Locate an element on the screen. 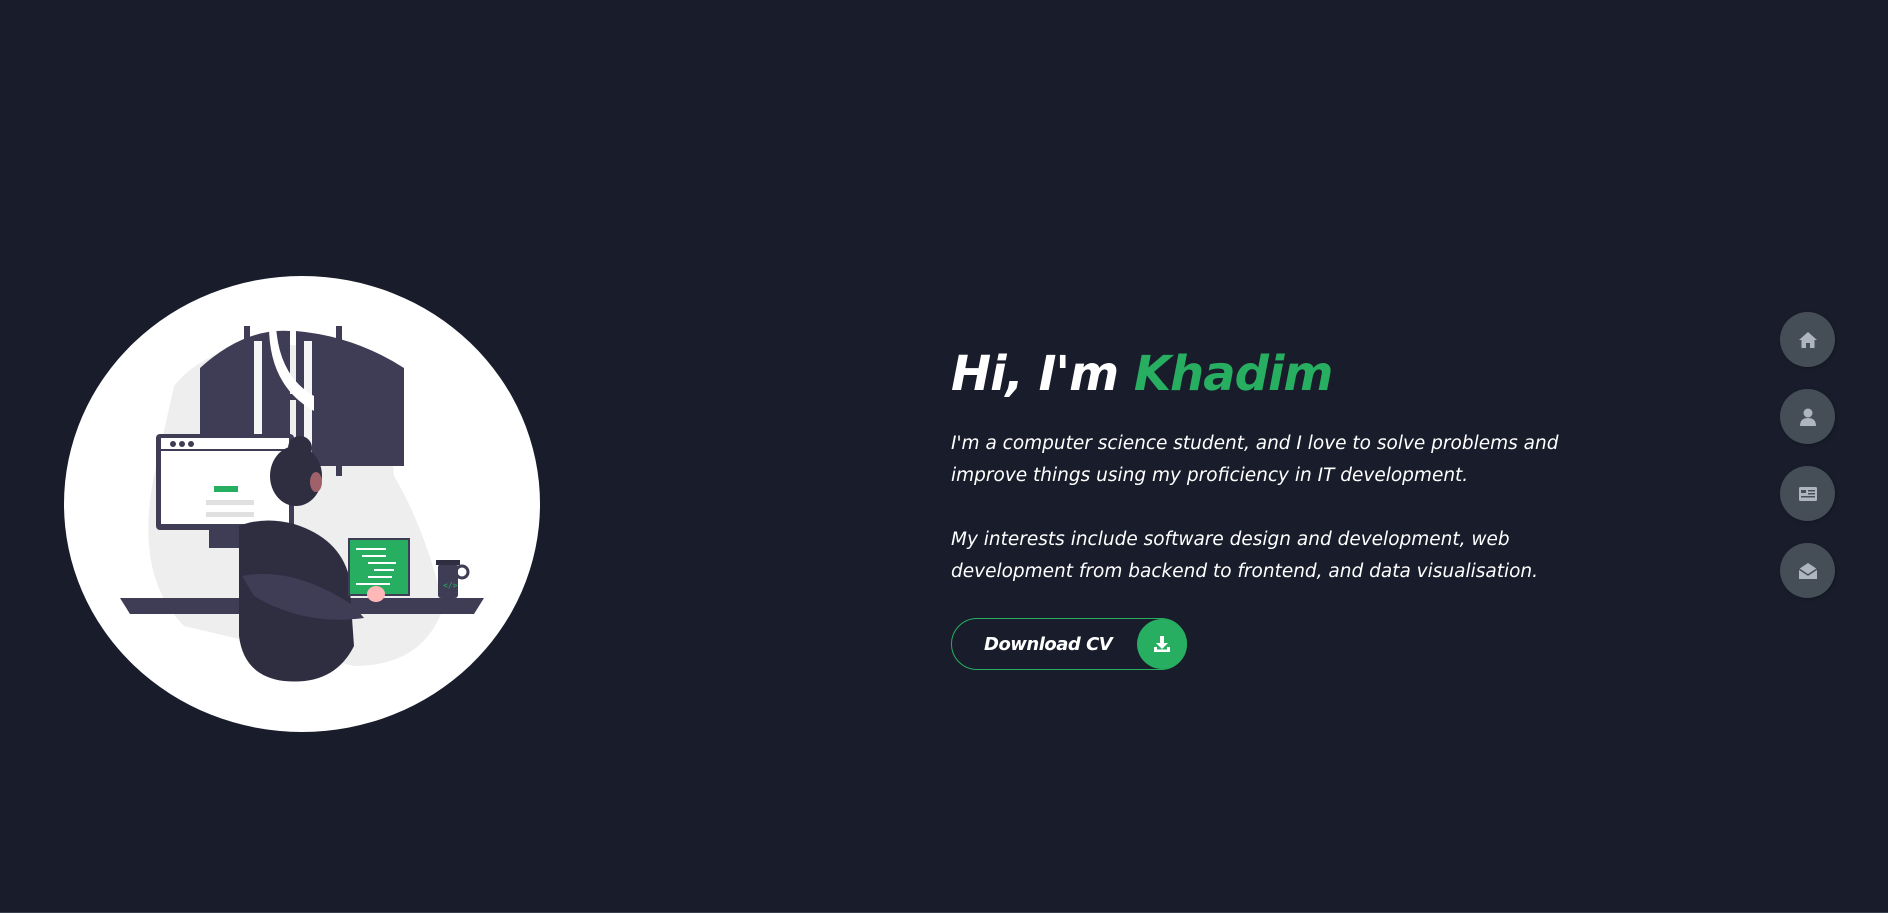 The height and width of the screenshot is (913, 1888). download-cv-label: Download CV is located at coordinates (1048, 644).